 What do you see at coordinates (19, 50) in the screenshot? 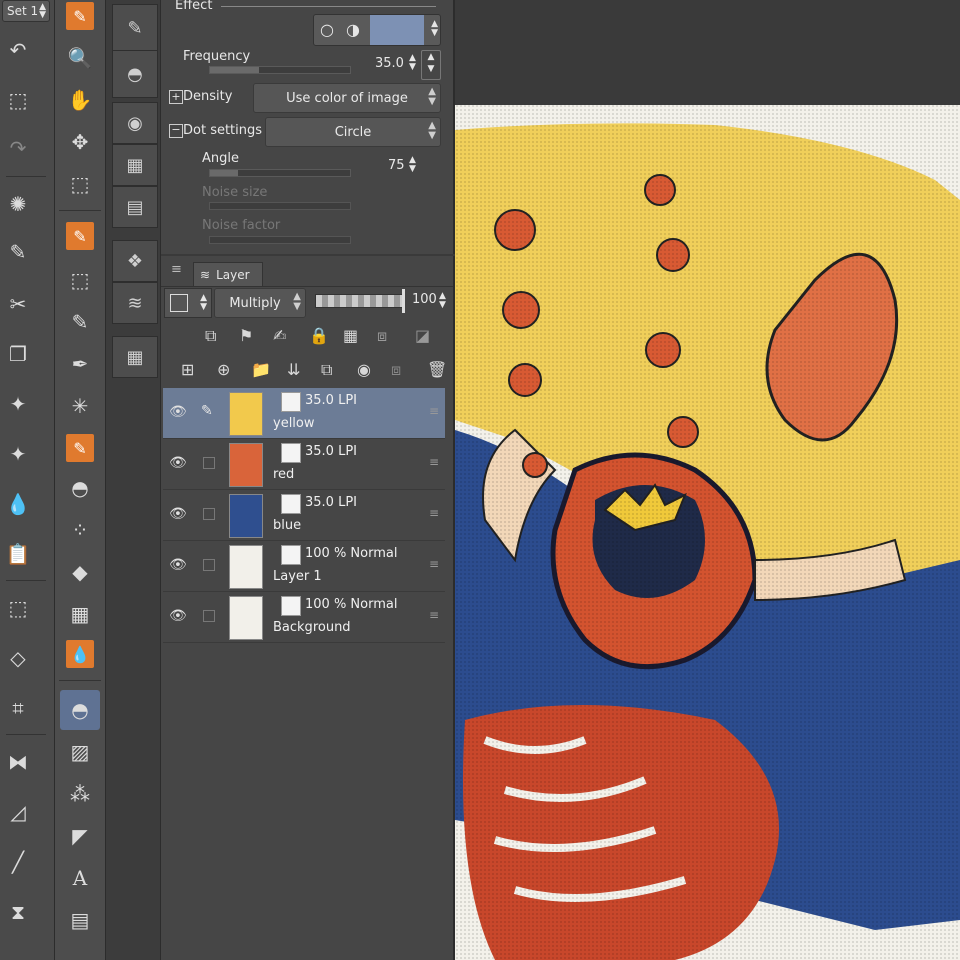
I see `undo-icon: ↶` at bounding box center [19, 50].